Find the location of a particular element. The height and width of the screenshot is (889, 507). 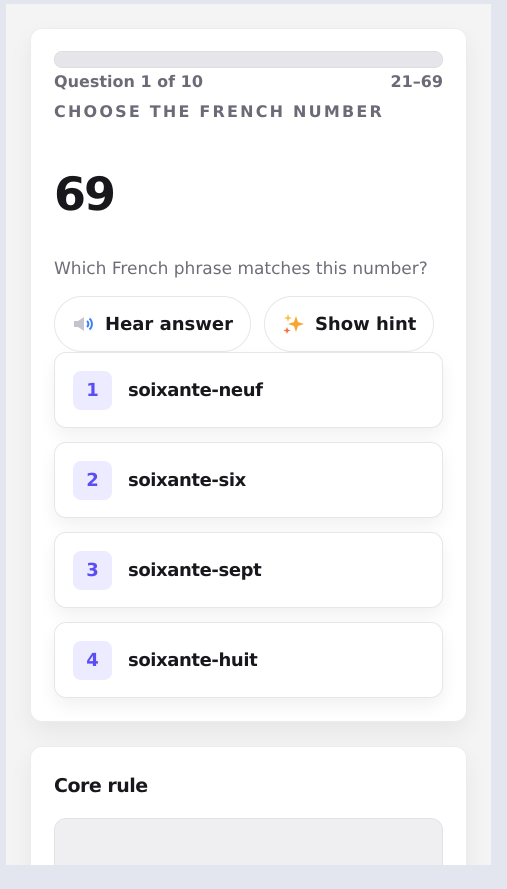

question-prompt: Which French phrase matches this number? is located at coordinates (241, 269).